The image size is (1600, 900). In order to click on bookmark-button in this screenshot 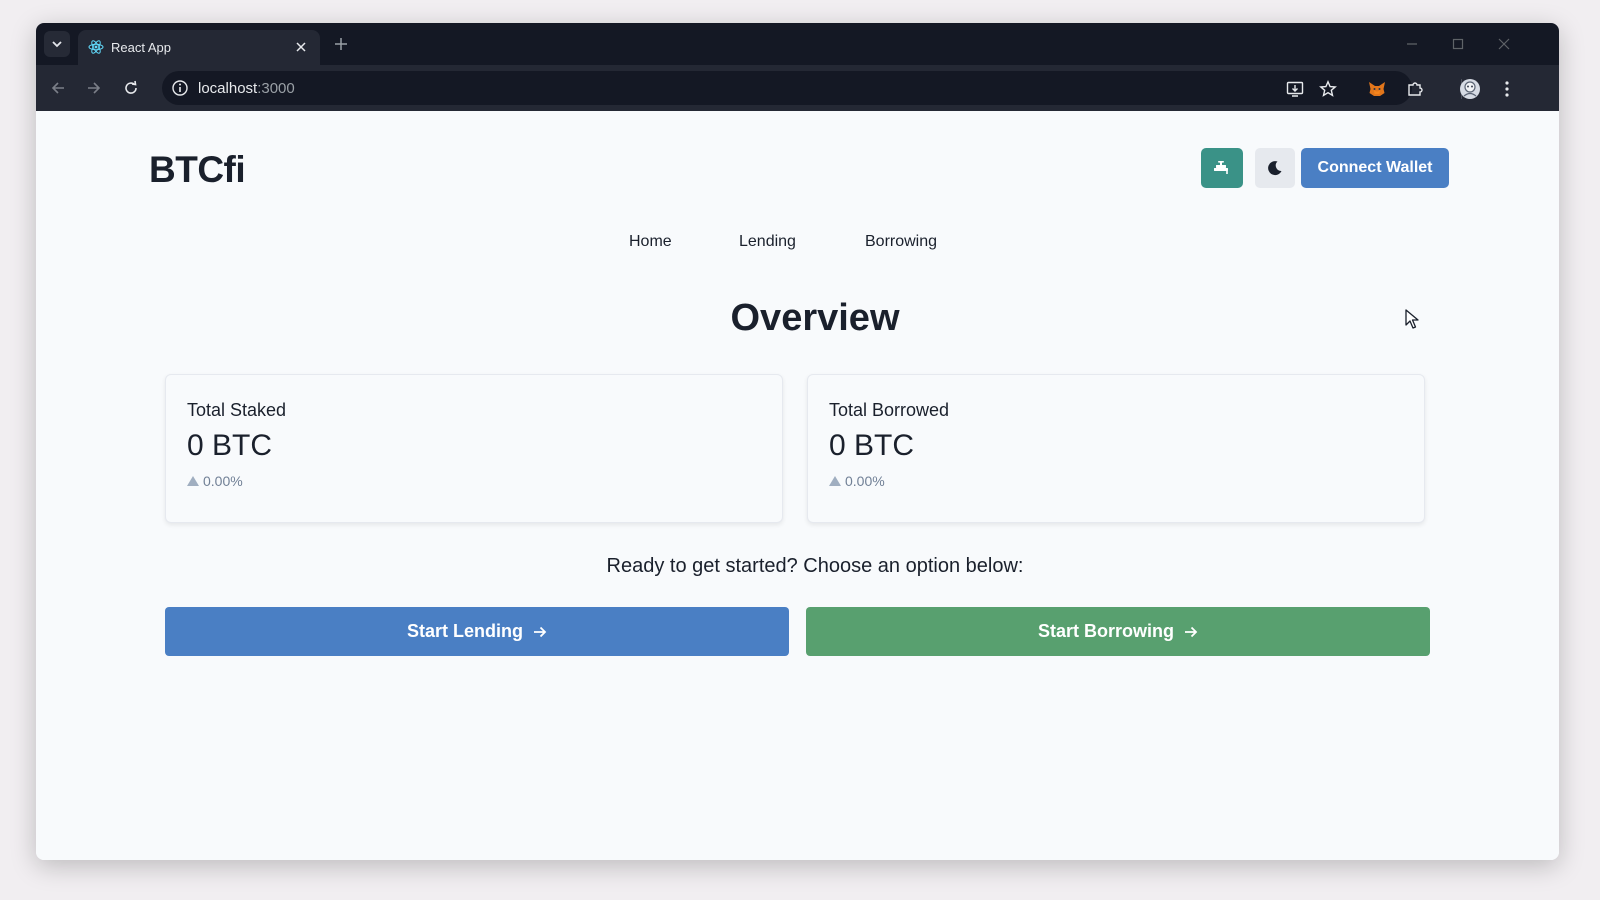, I will do `click(1328, 89)`.